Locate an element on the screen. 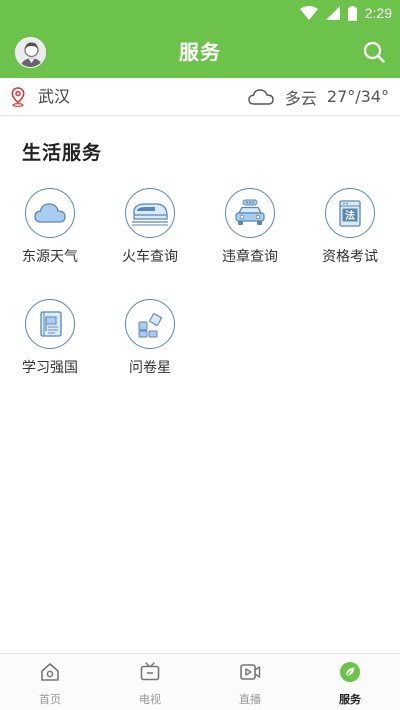 This screenshot has width=400, height=710. city-label: 武汉 is located at coordinates (54, 96).